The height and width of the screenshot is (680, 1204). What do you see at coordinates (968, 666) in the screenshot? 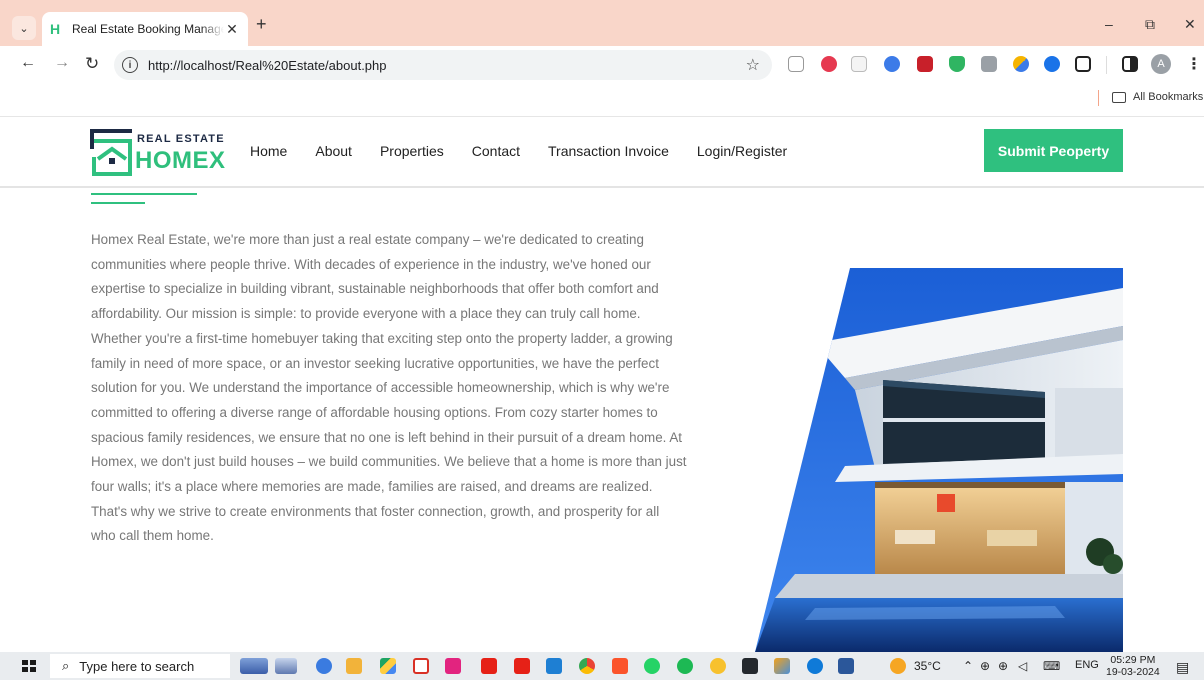
I see `tray-chevron-icon: ⌃` at bounding box center [968, 666].